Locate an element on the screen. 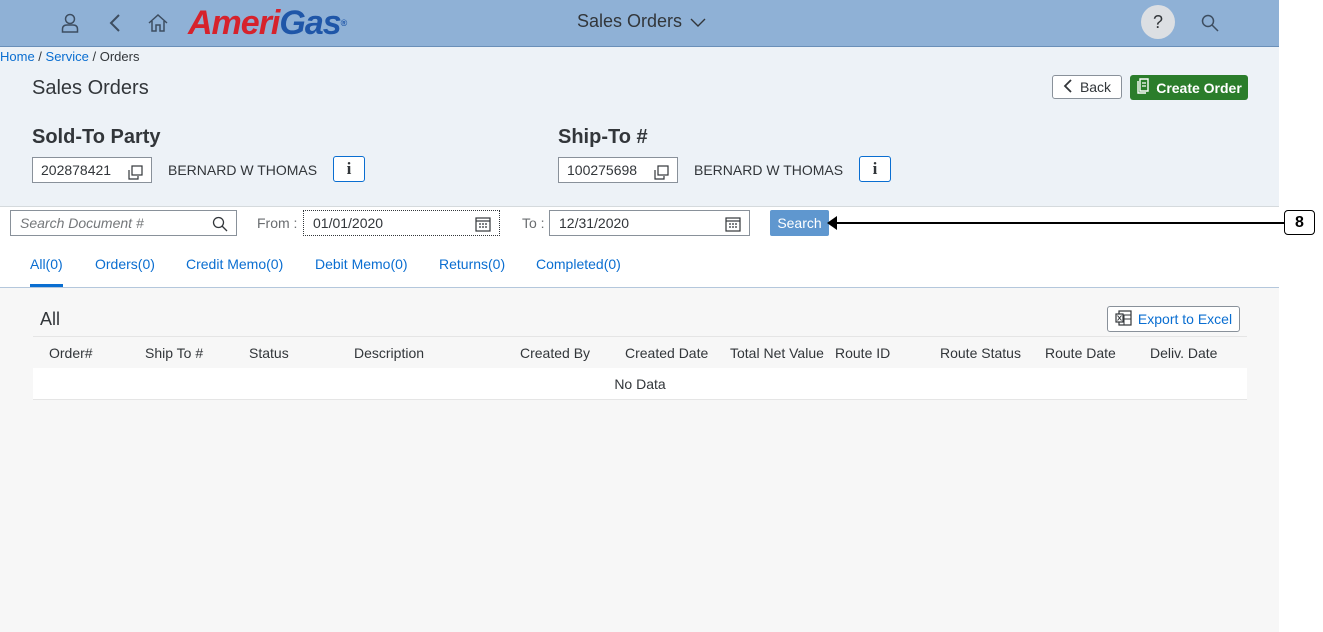 Image resolution: width=1323 pixels, height=632 pixels. column-header: Created By is located at coordinates (555, 353).